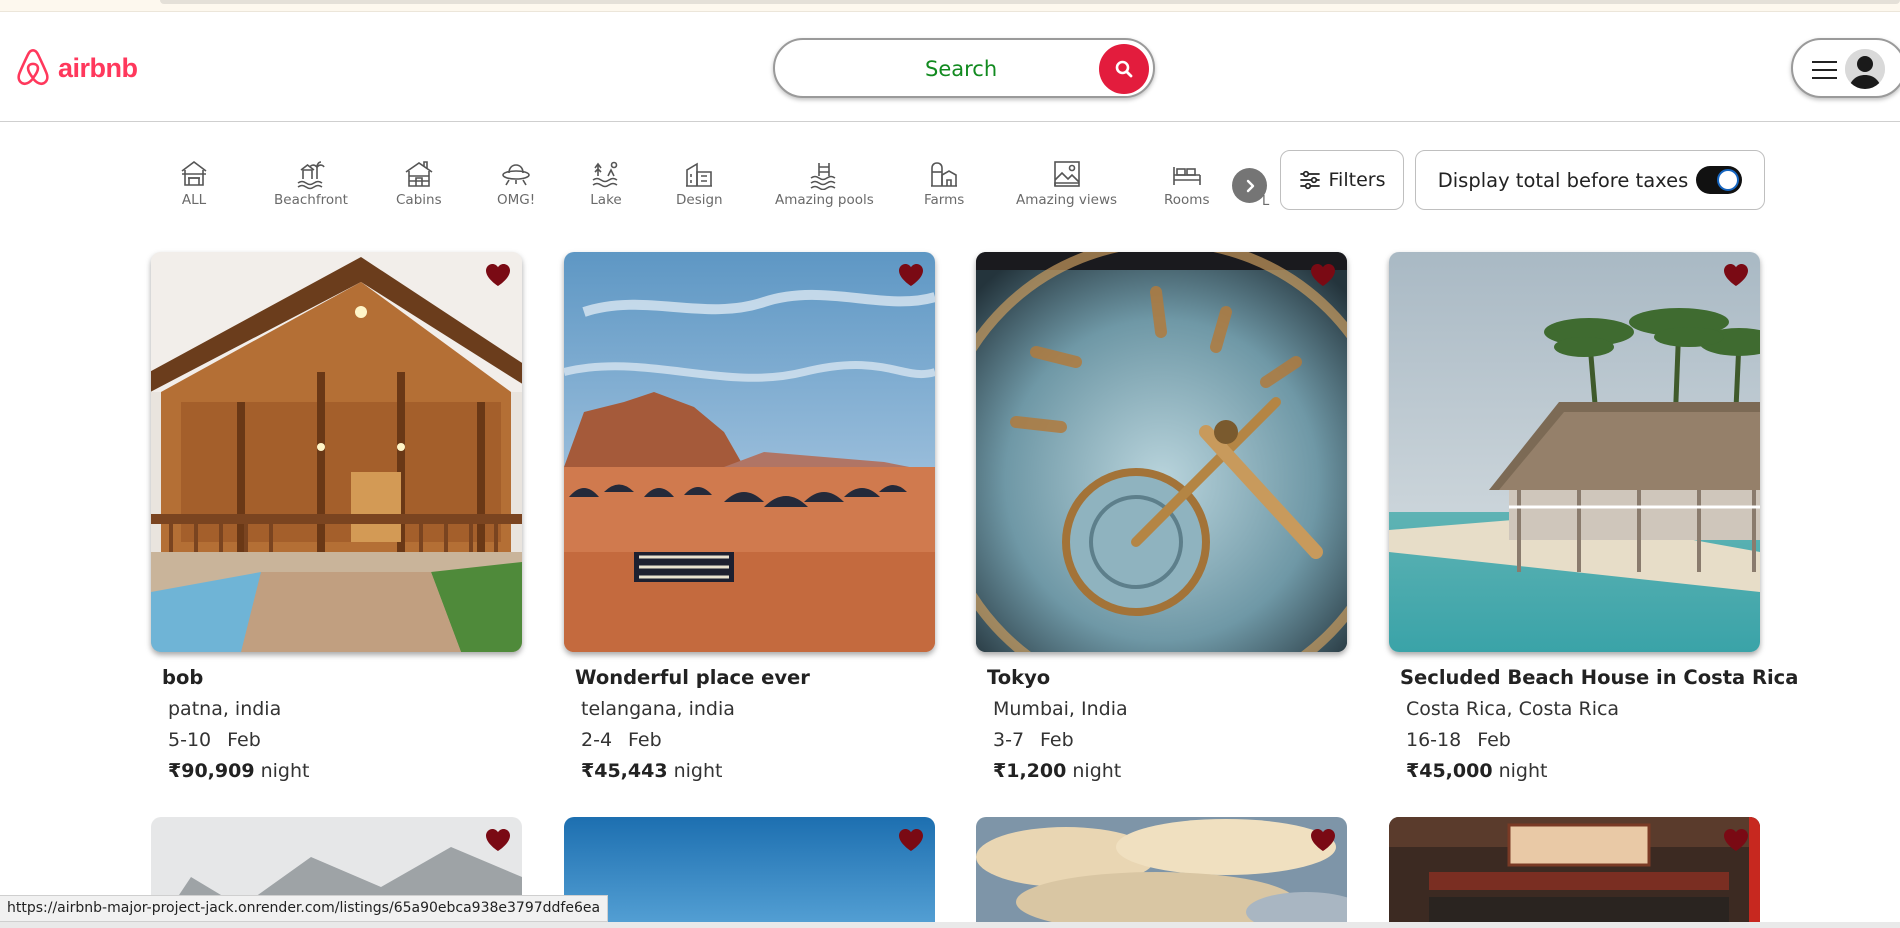 The height and width of the screenshot is (928, 1900). Describe the element at coordinates (225, 709) in the screenshot. I see `listing-location: patna, india` at that location.